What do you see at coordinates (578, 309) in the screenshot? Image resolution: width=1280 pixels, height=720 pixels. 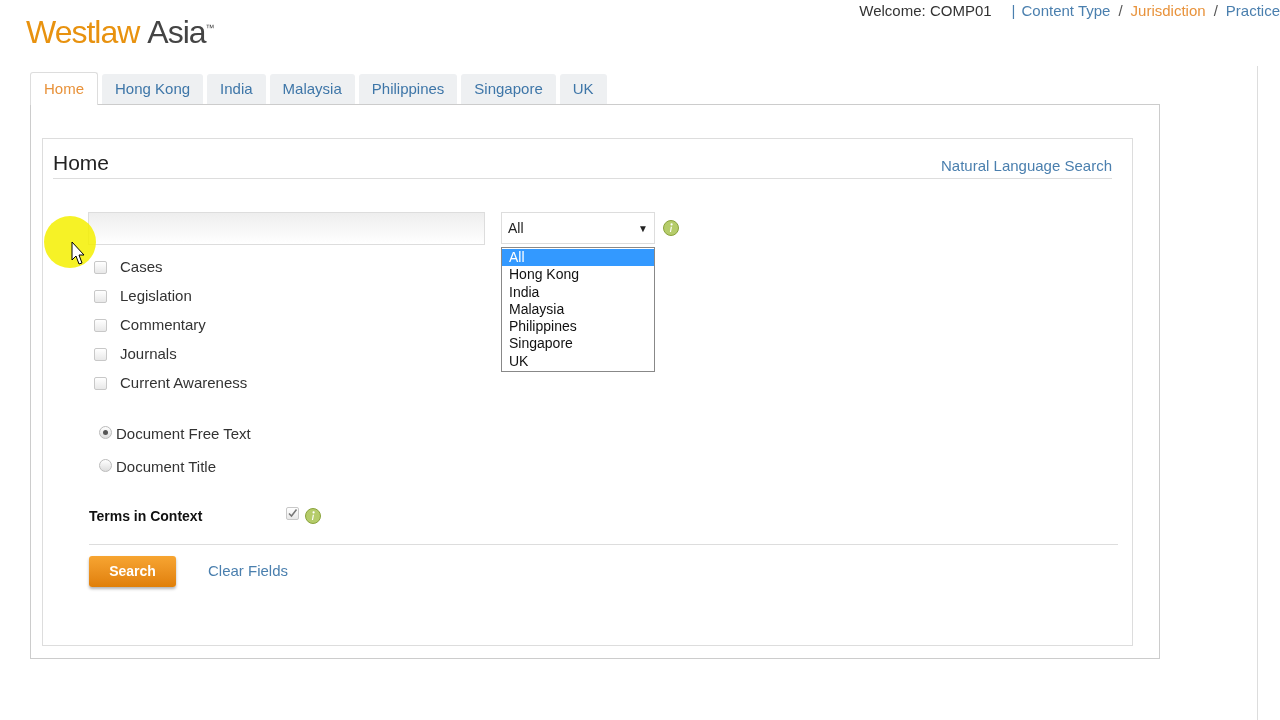 I see `dropdown-option: Malaysia` at bounding box center [578, 309].